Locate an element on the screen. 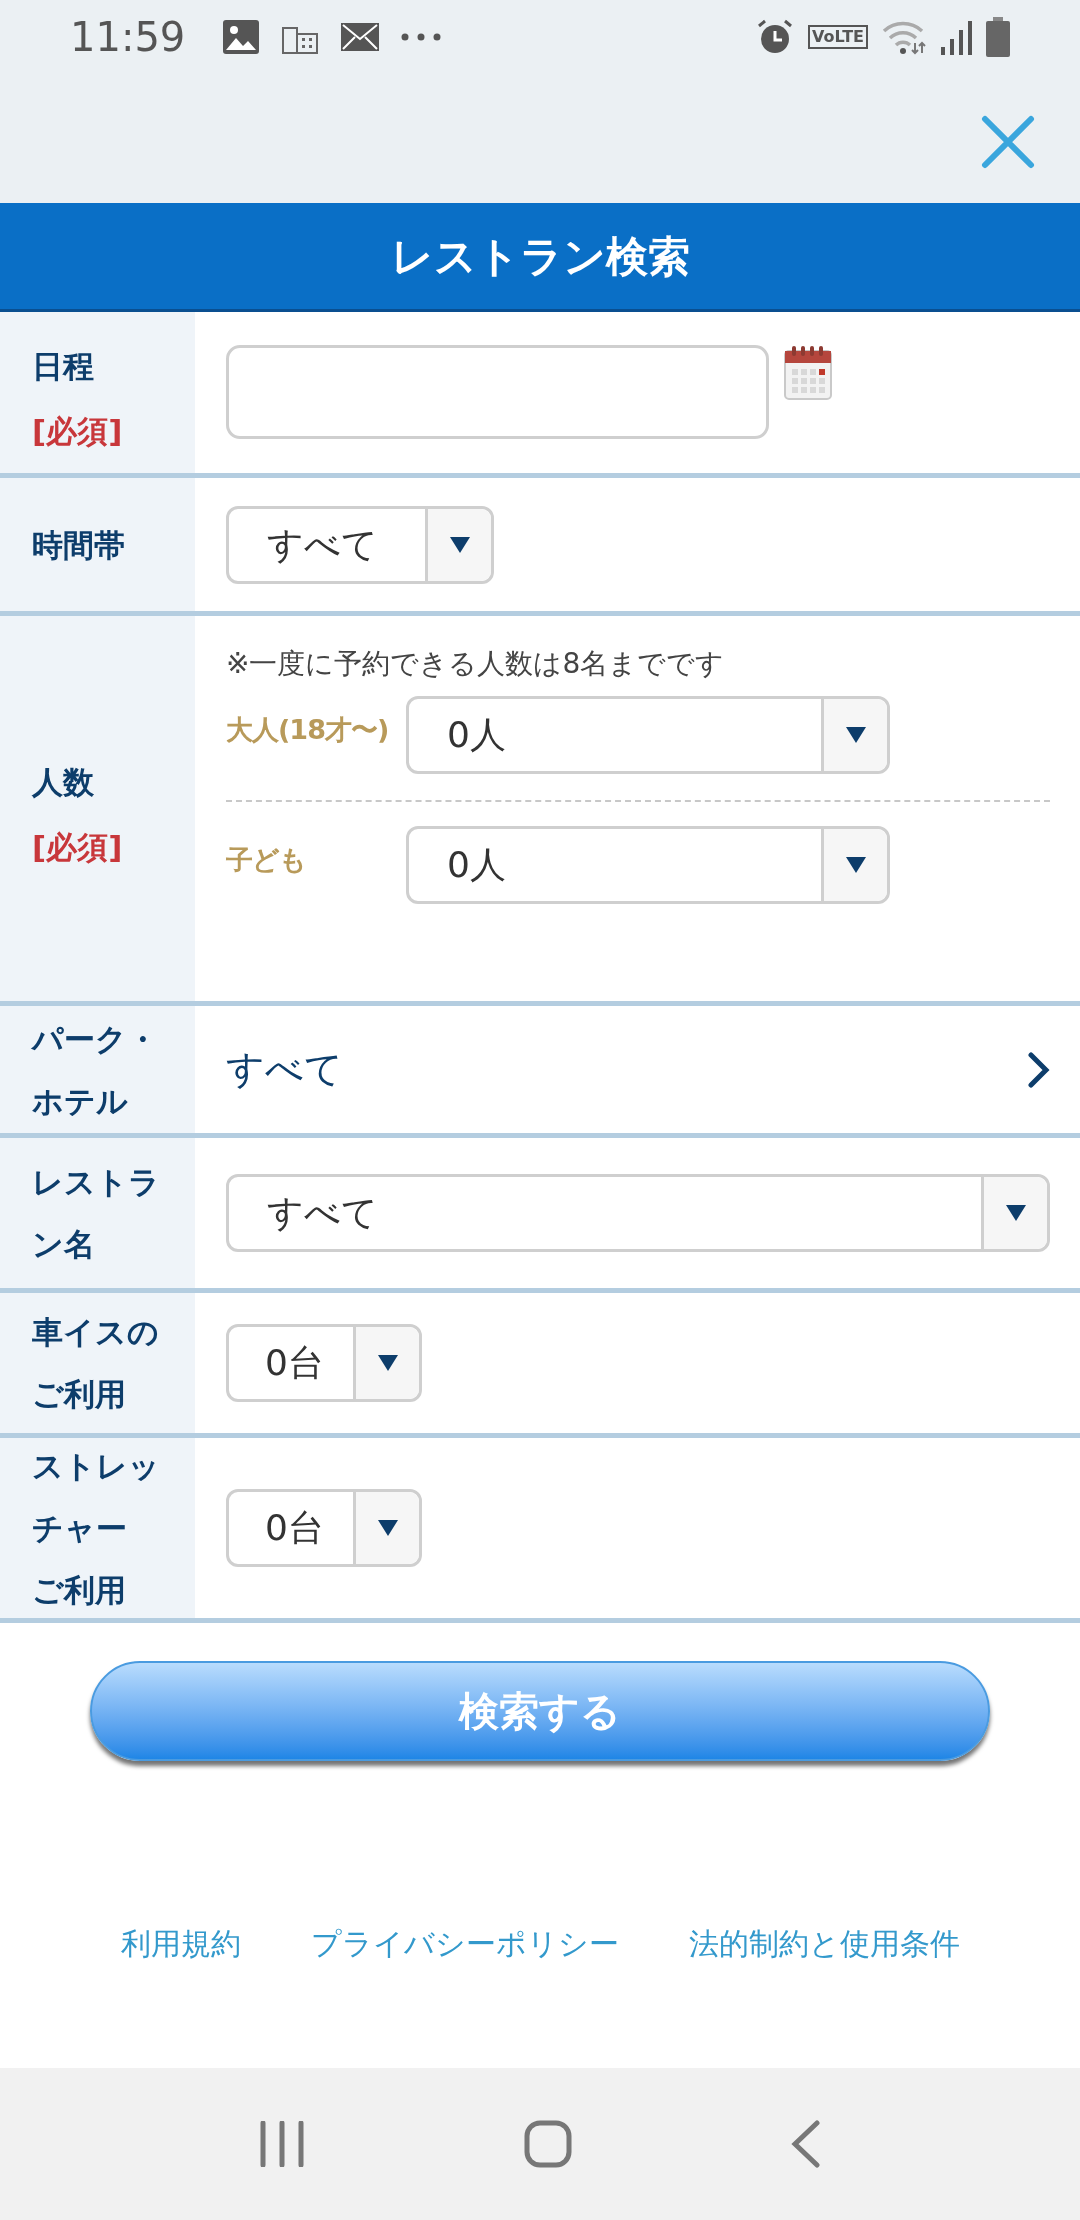  person-type-label: 子ども is located at coordinates (266, 860).